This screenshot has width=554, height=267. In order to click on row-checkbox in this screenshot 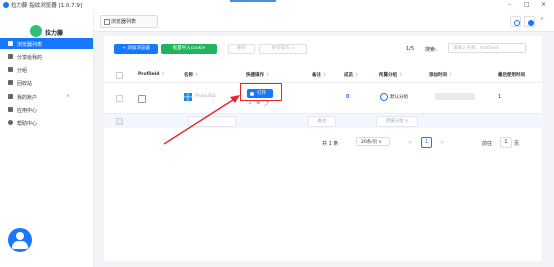, I will do `click(119, 98)`.